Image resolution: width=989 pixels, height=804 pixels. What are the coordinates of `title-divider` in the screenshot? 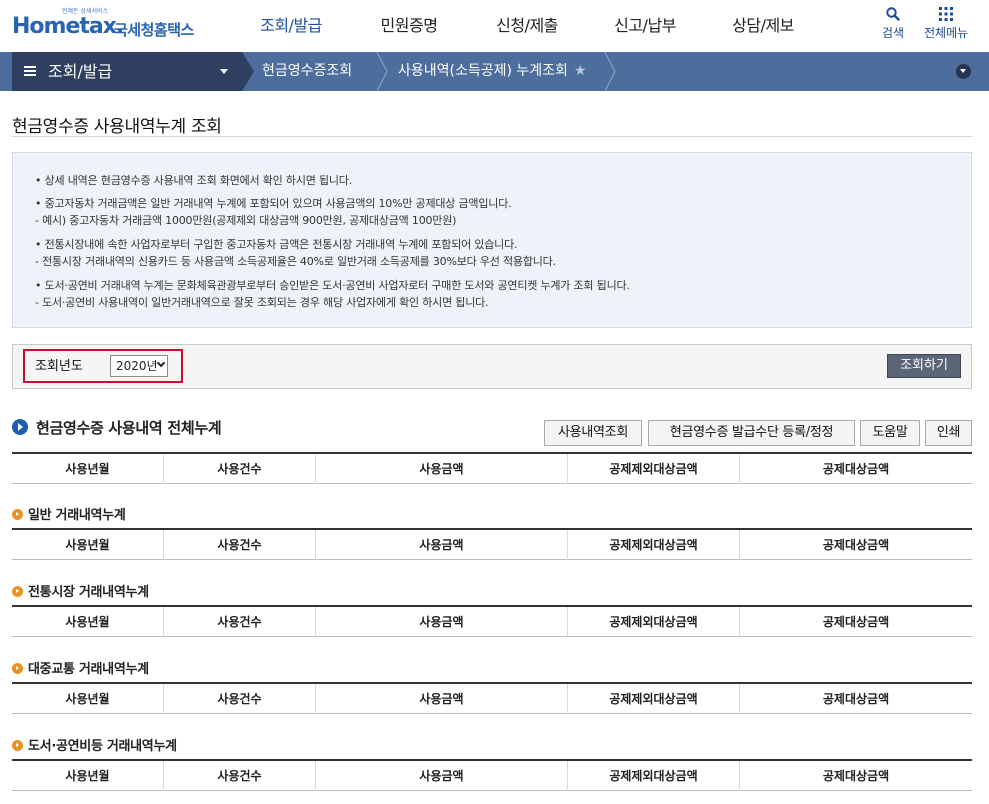 It's located at (492, 136).